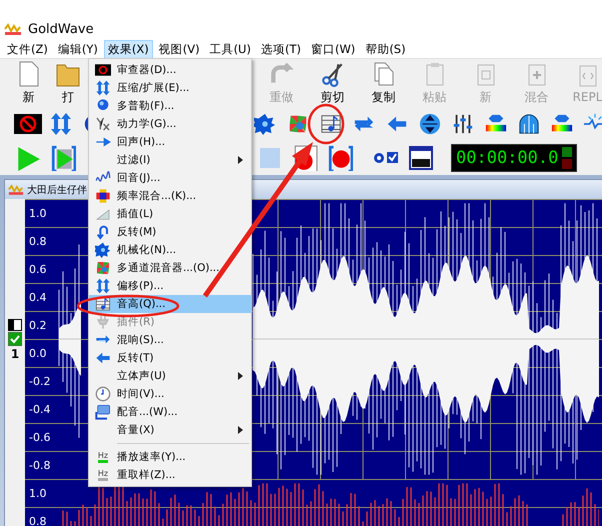 The height and width of the screenshot is (526, 602). I want to click on time-display: 00:00:00.0, so click(514, 158).